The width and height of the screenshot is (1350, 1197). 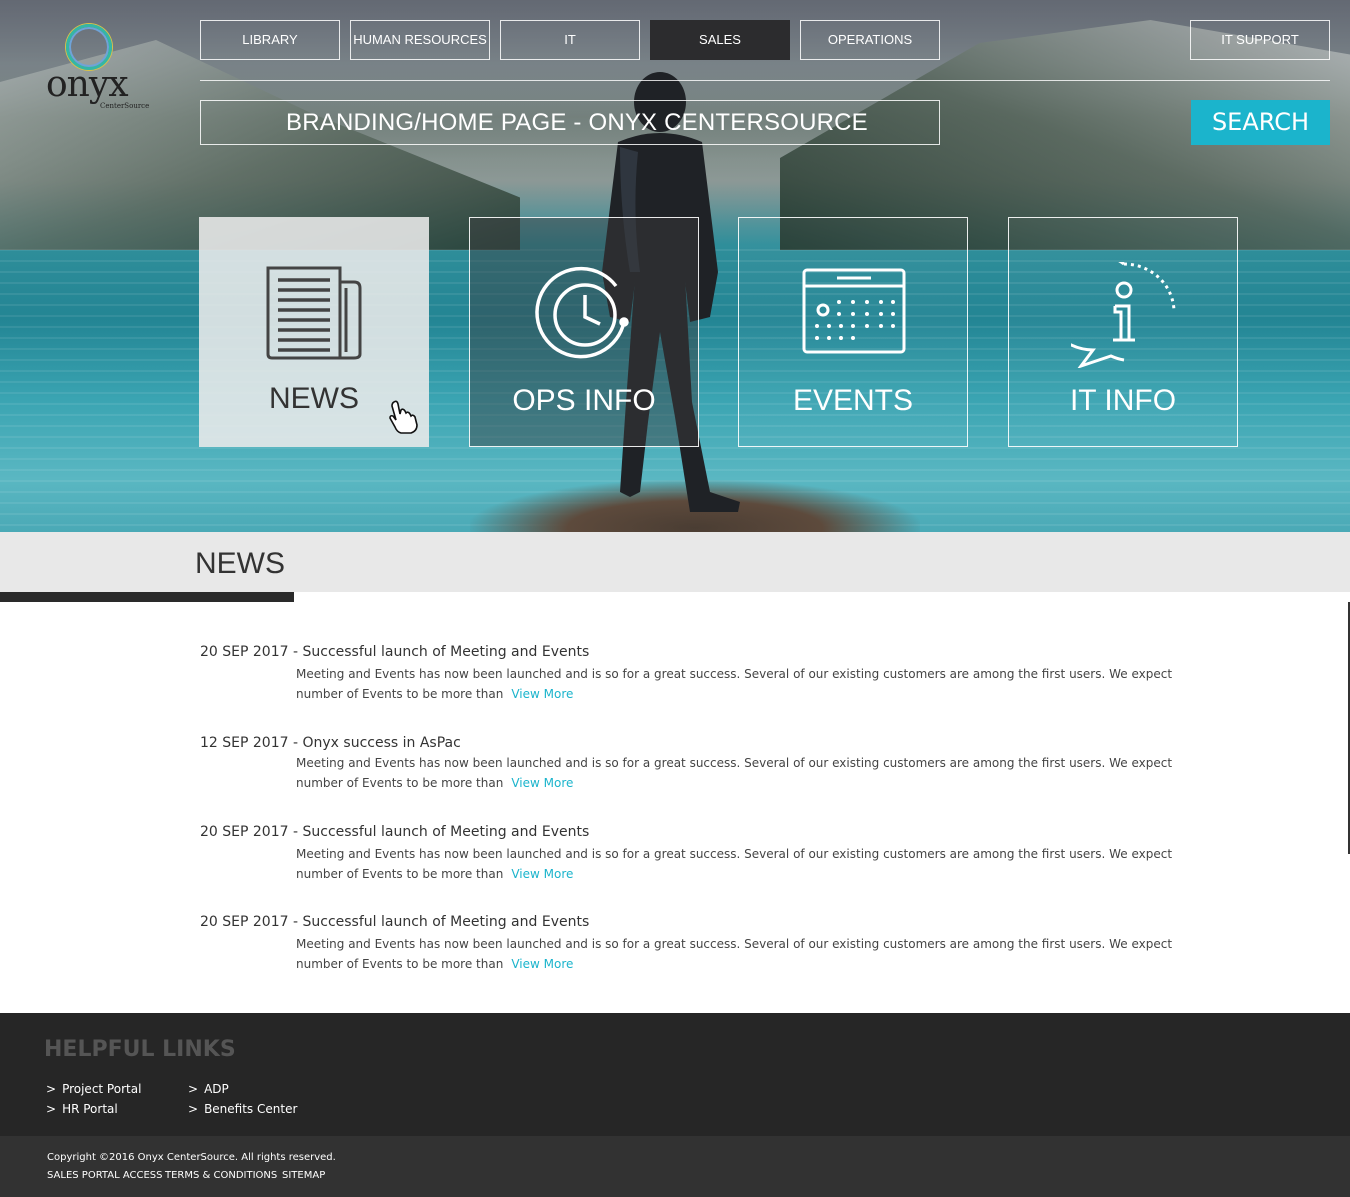 What do you see at coordinates (420, 40) in the screenshot?
I see `nav-human-resources: HUMAN RESOURCES` at bounding box center [420, 40].